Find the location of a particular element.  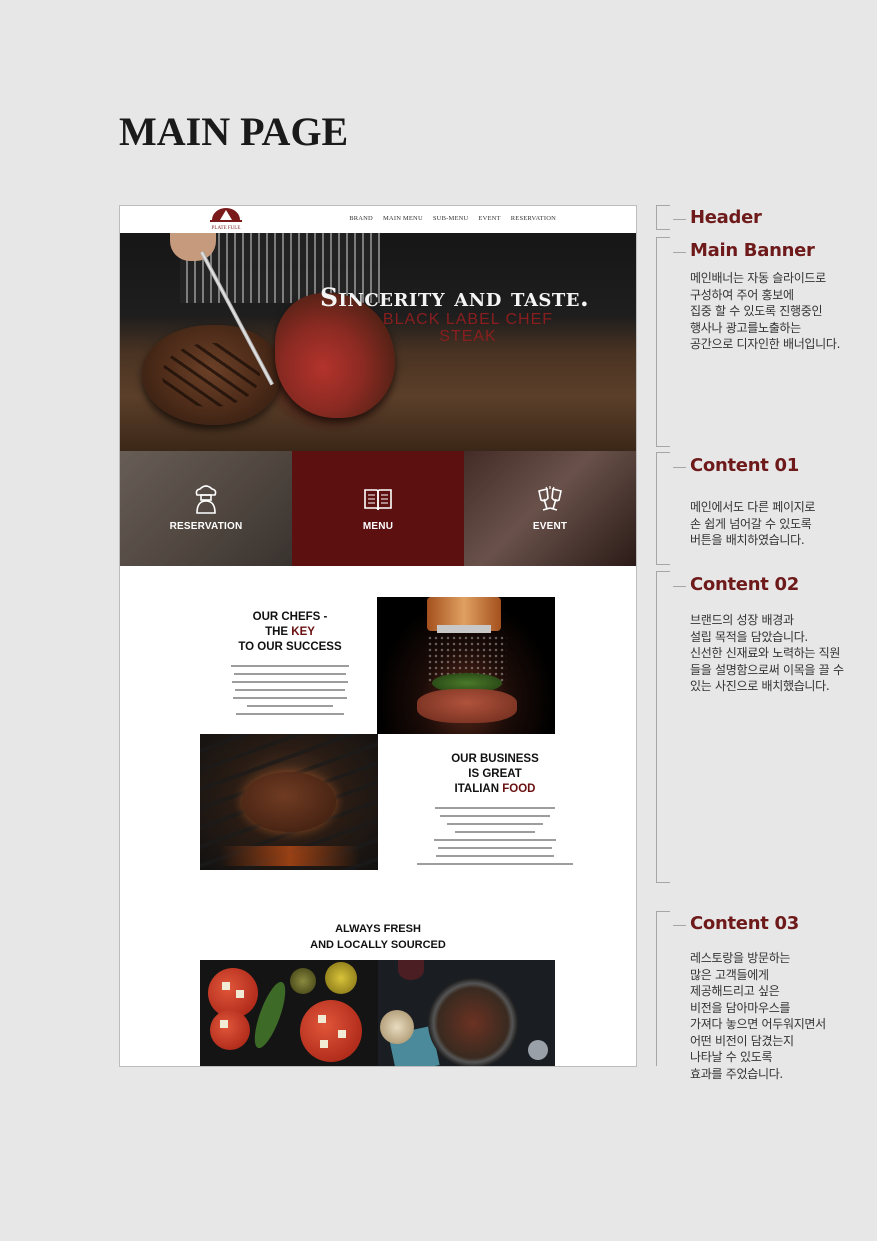

chefs-heading-line2: THE KEY is located at coordinates (290, 632).